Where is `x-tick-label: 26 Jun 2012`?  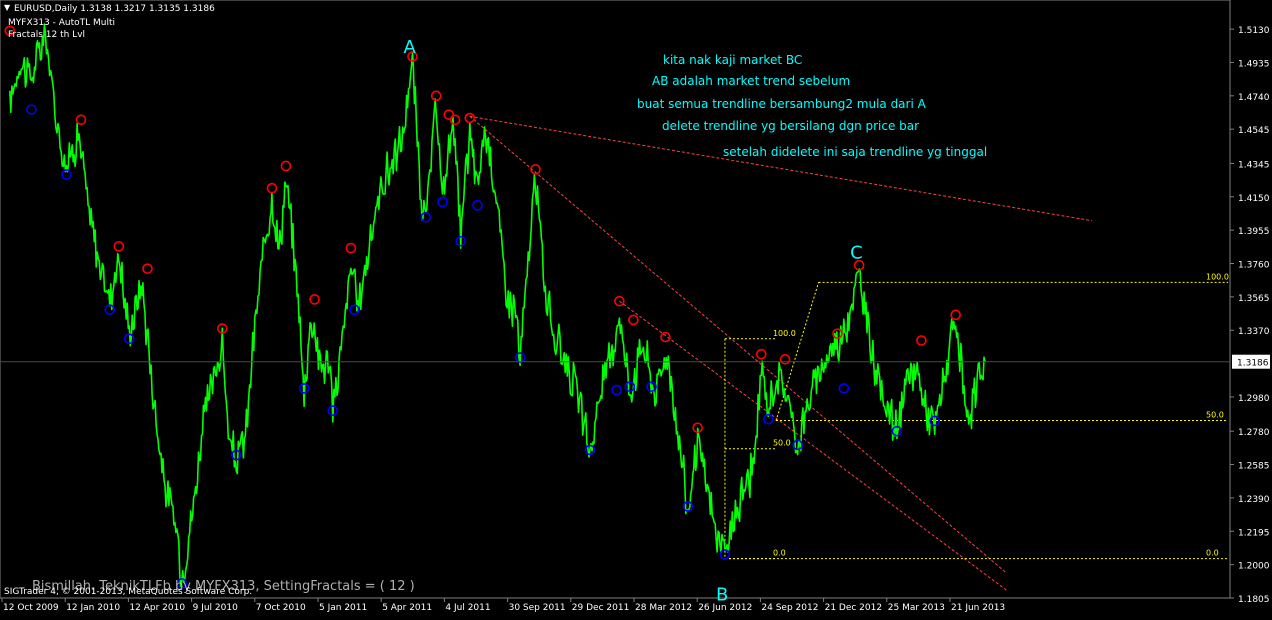 x-tick-label: 26 Jun 2012 is located at coordinates (725, 608).